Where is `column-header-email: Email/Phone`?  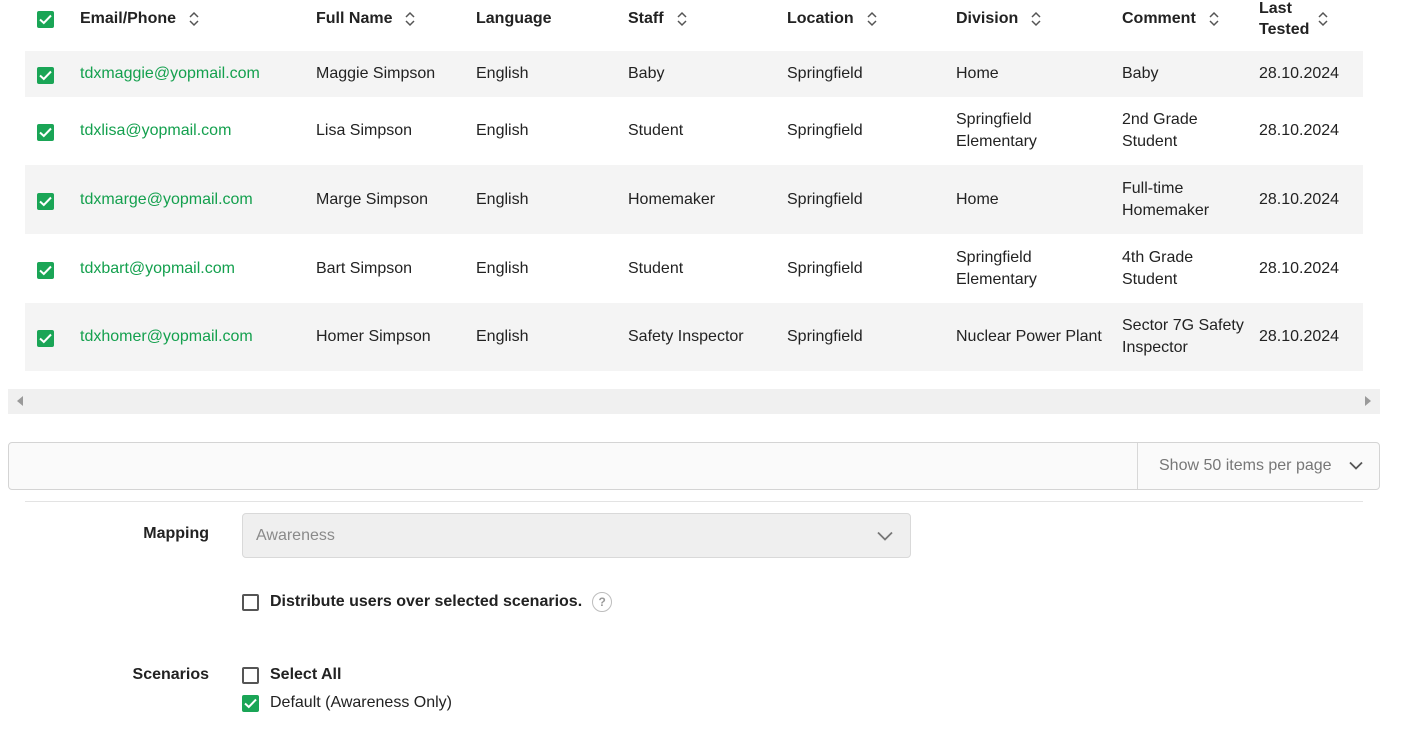 column-header-email: Email/Phone is located at coordinates (140, 19).